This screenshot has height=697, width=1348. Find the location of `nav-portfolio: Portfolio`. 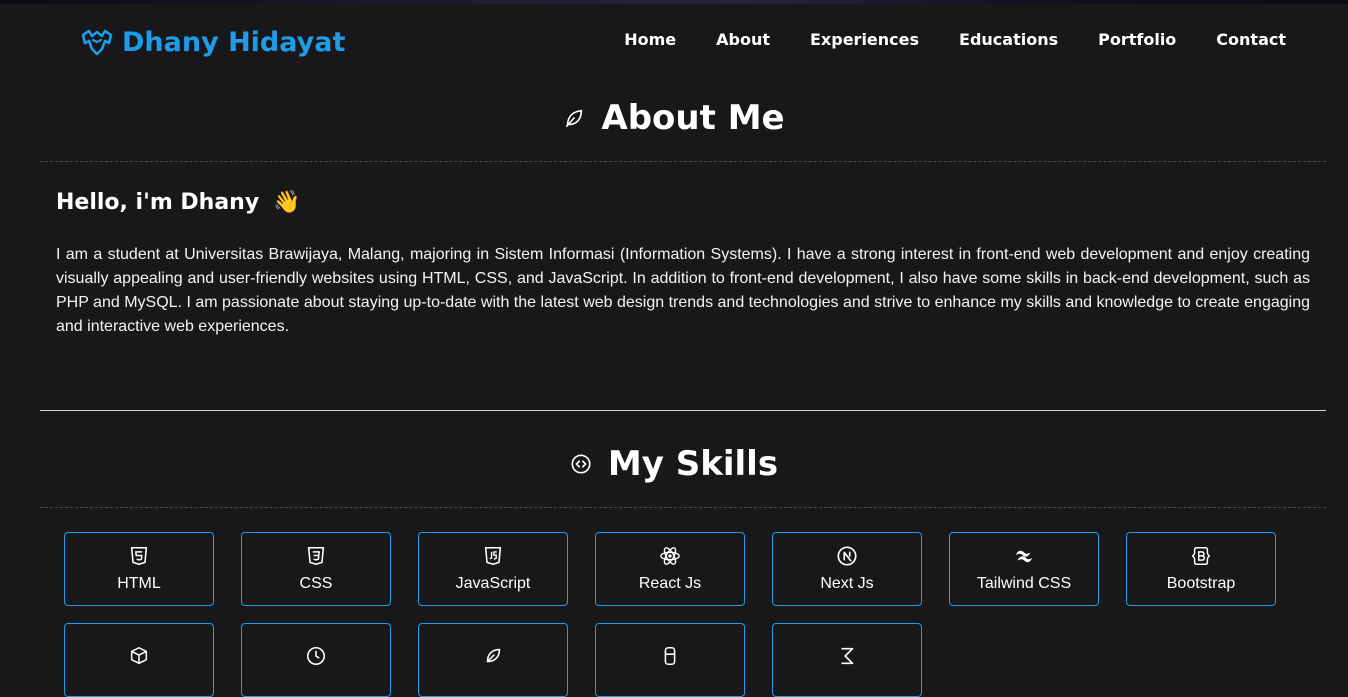

nav-portfolio: Portfolio is located at coordinates (1137, 39).